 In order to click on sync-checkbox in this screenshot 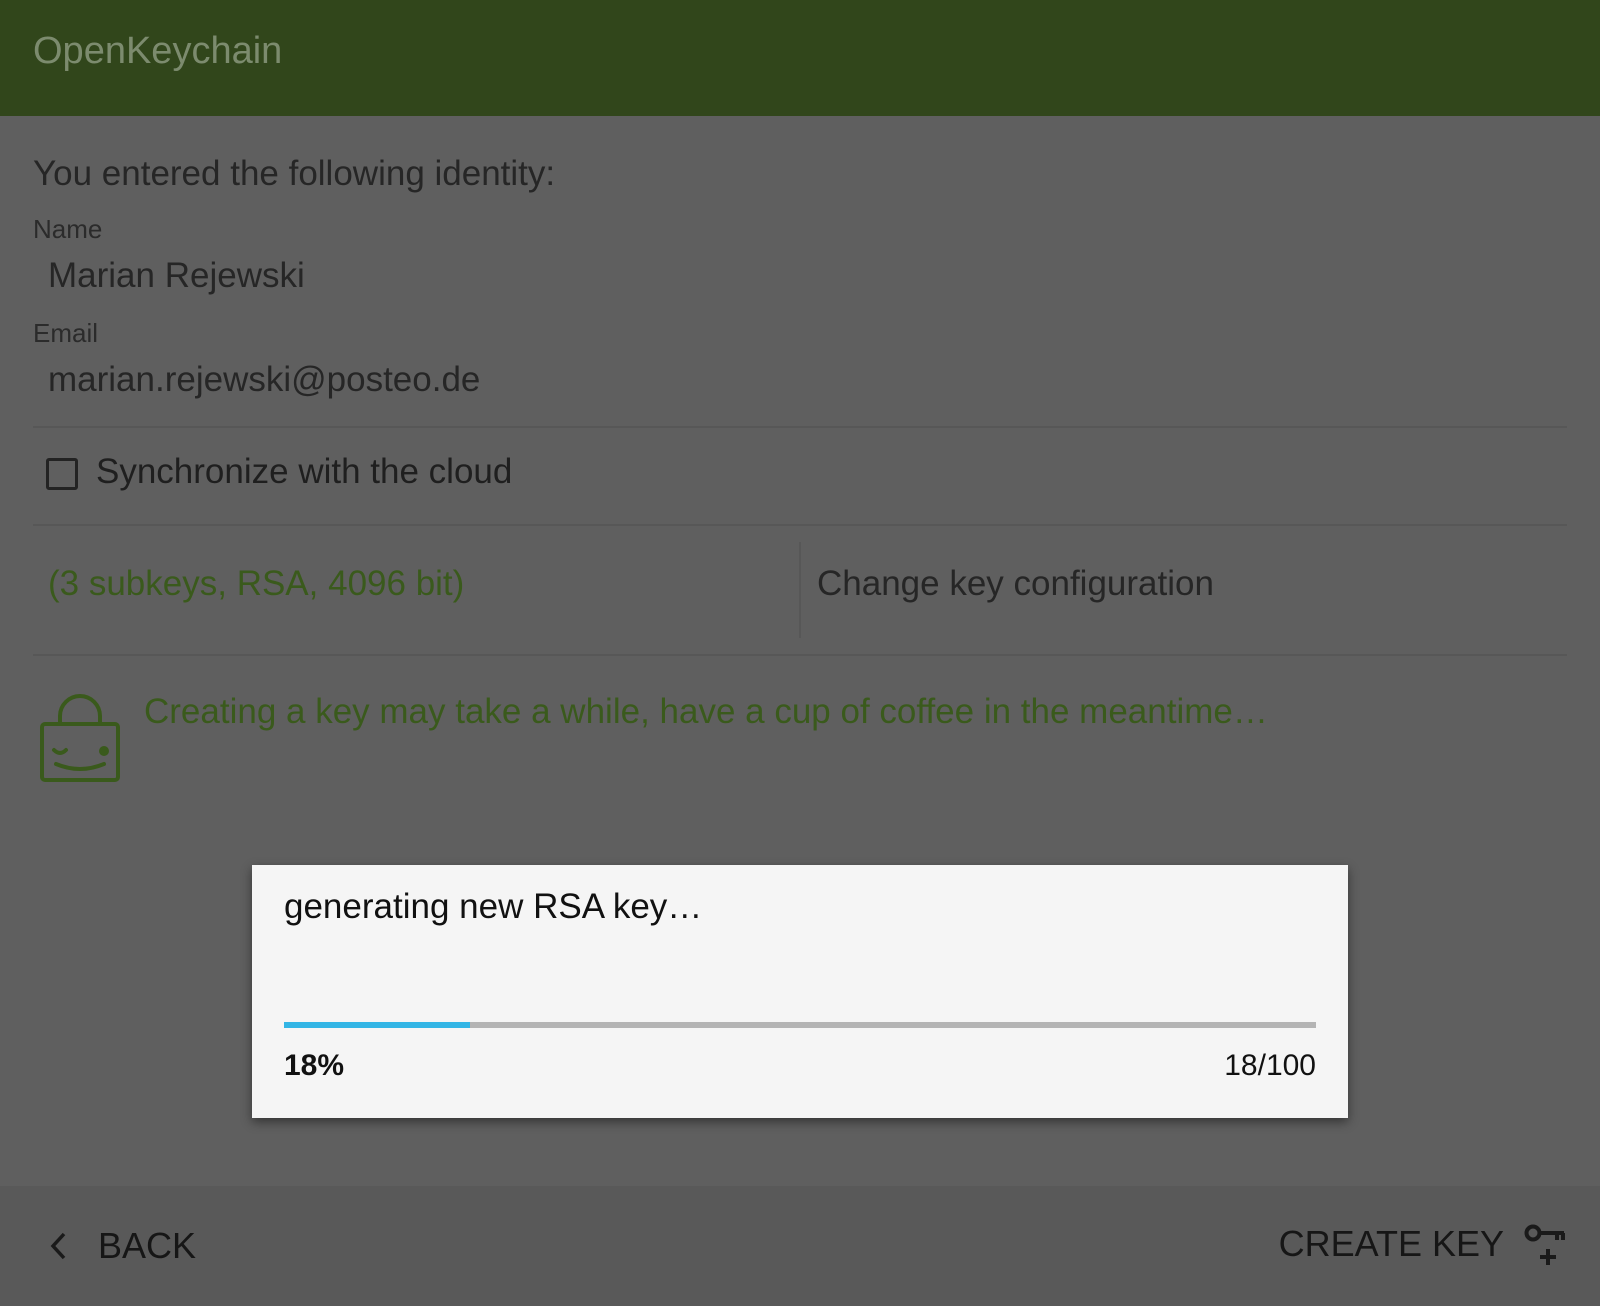, I will do `click(62, 474)`.